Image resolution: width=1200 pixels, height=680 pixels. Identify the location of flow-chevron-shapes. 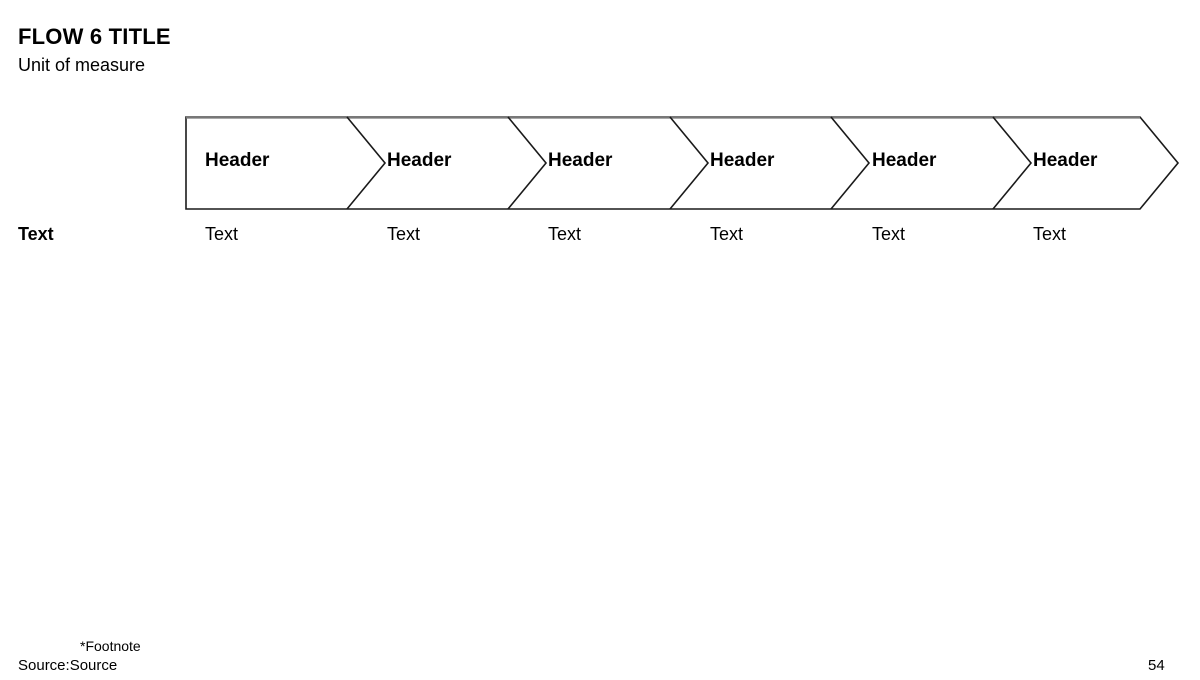
(682, 163).